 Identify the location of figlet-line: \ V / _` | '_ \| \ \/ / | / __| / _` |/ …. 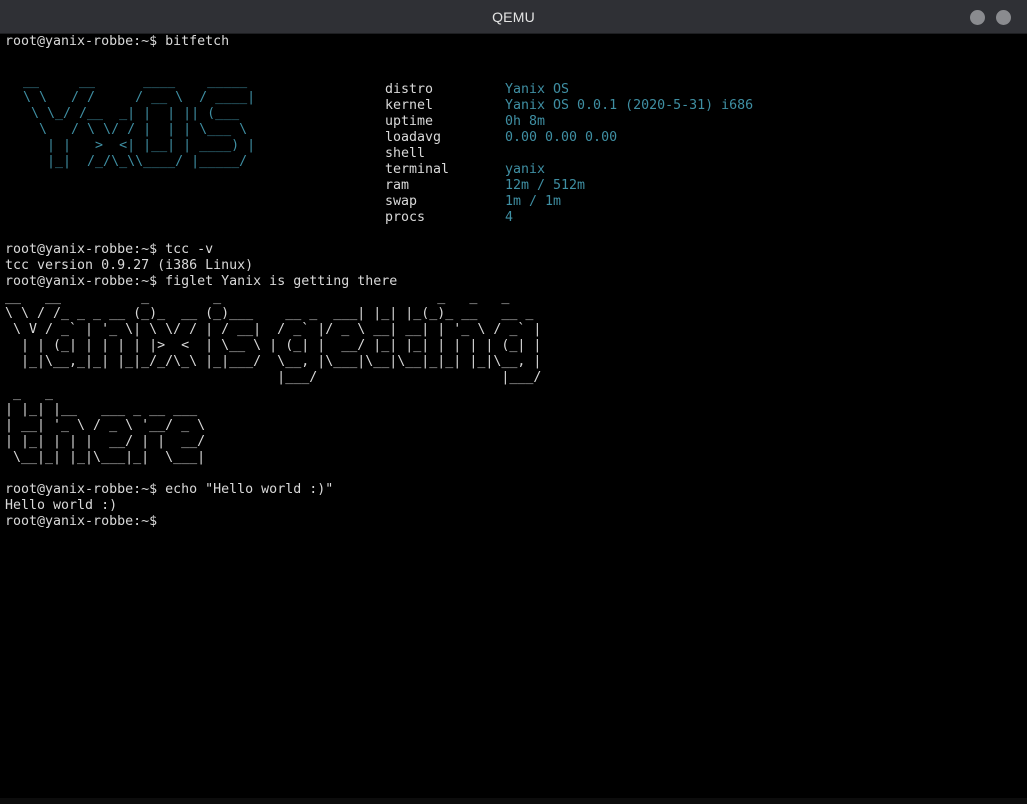
(273, 329).